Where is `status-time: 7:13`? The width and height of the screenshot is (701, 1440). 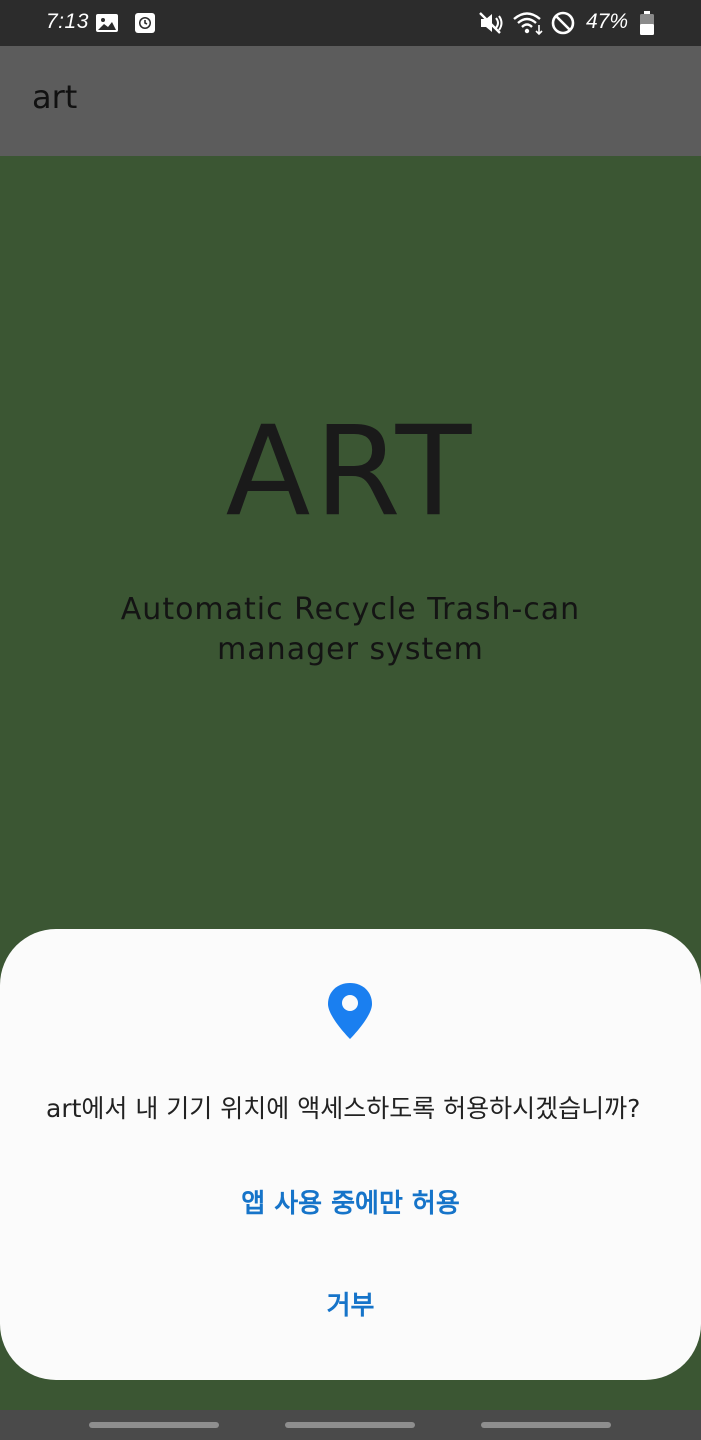 status-time: 7:13 is located at coordinates (67, 21).